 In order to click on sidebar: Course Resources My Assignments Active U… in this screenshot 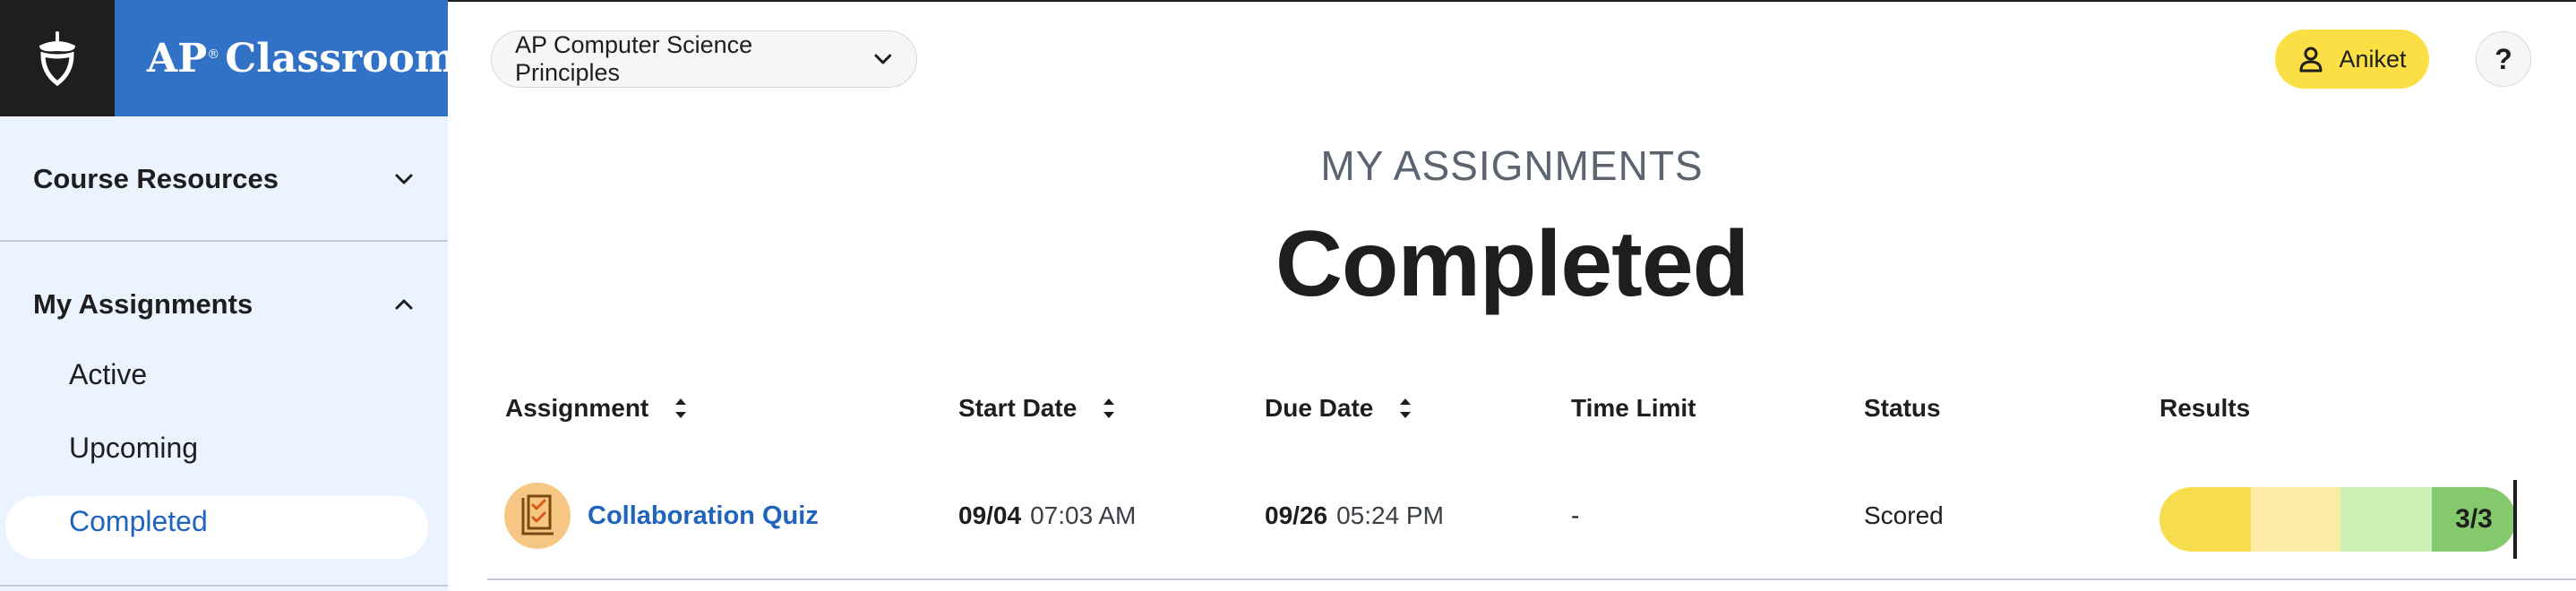, I will do `click(224, 353)`.